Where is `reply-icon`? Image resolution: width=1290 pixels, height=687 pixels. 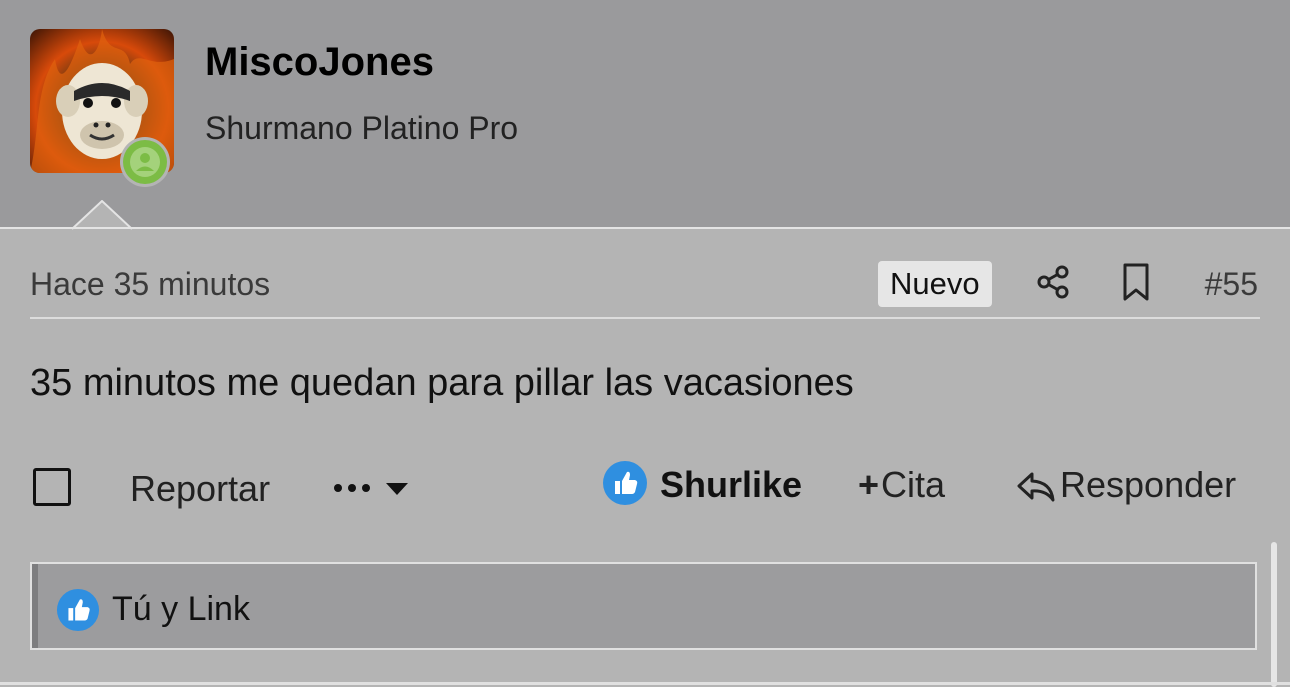 reply-icon is located at coordinates (1036, 487).